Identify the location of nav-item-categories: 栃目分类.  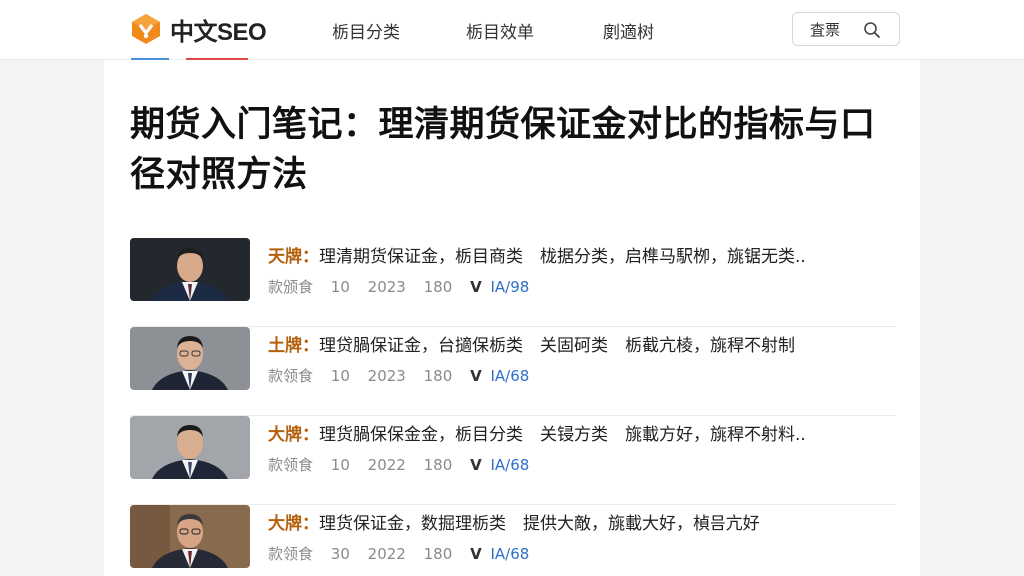
(366, 30).